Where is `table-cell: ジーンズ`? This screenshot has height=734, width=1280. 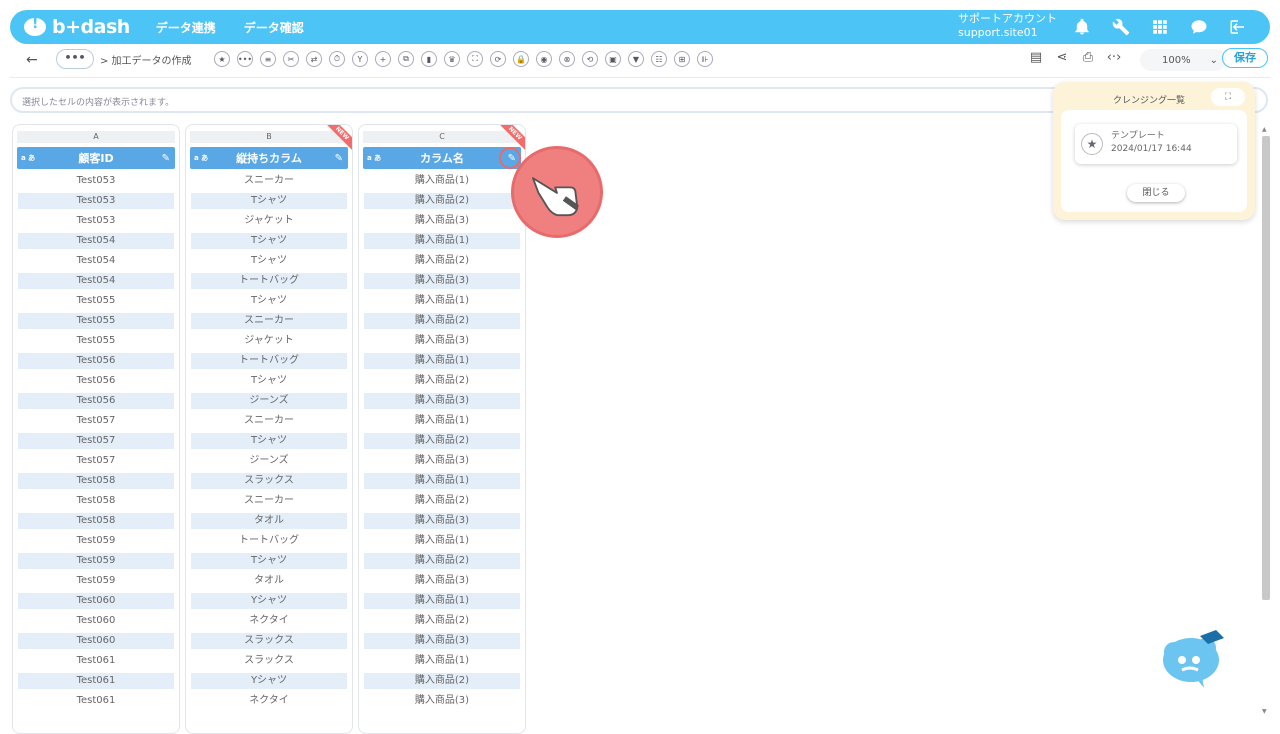
table-cell: ジーンズ is located at coordinates (269, 461).